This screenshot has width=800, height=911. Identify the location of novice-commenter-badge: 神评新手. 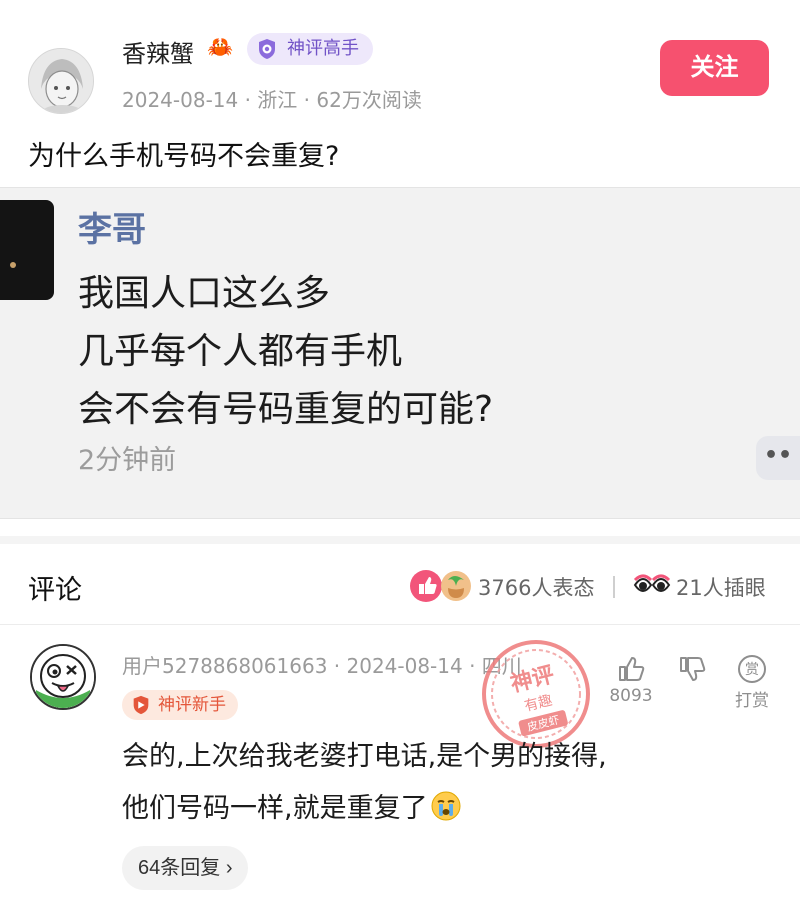
(180, 705).